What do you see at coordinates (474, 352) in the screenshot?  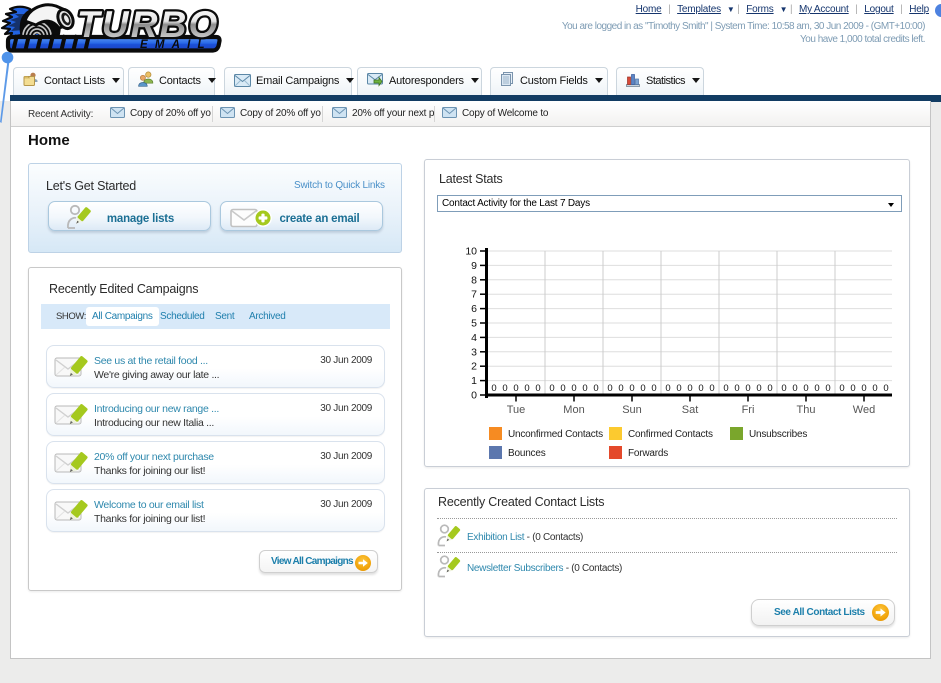 I see `svg-text: 3` at bounding box center [474, 352].